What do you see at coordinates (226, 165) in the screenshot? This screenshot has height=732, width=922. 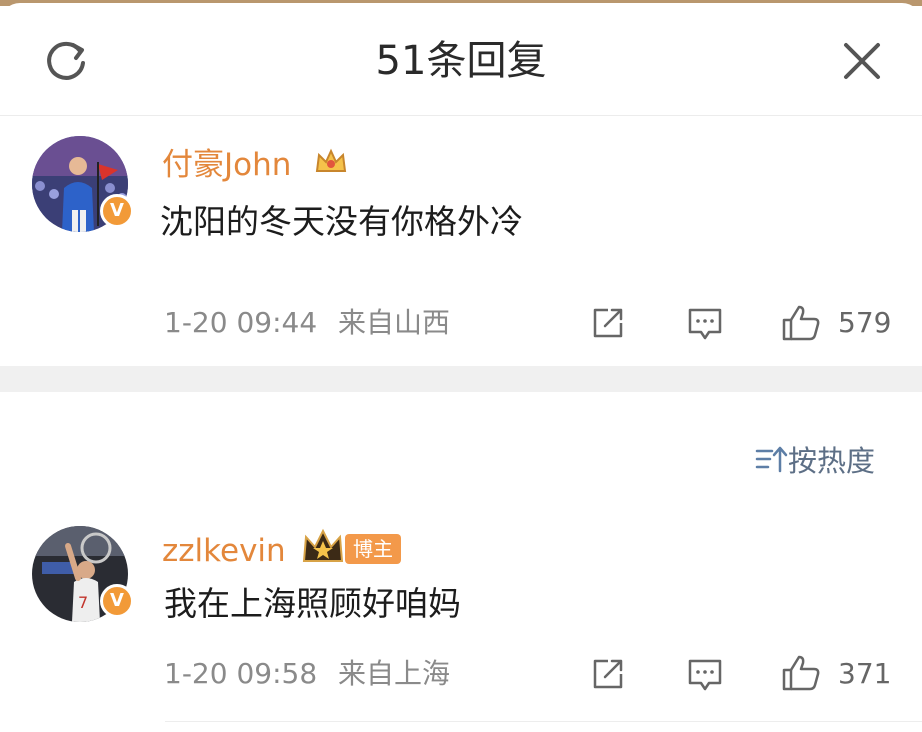 I see `username: 付豪John` at bounding box center [226, 165].